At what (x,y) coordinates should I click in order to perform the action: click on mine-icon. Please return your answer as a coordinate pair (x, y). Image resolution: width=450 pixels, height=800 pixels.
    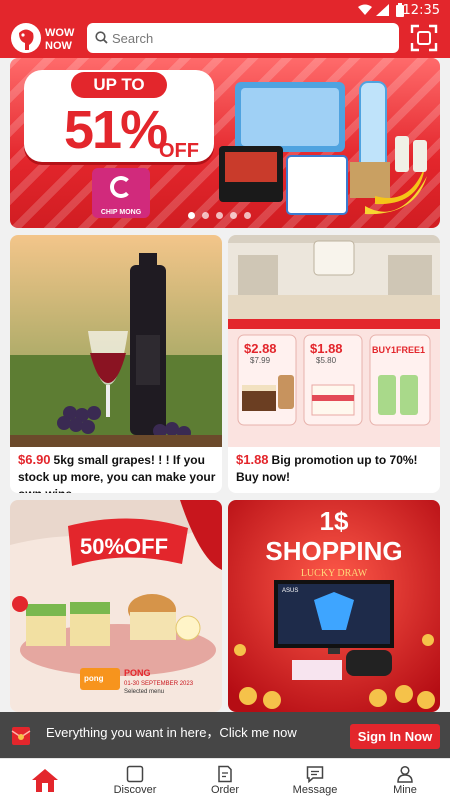
    Looking at the image, I should click on (405, 774).